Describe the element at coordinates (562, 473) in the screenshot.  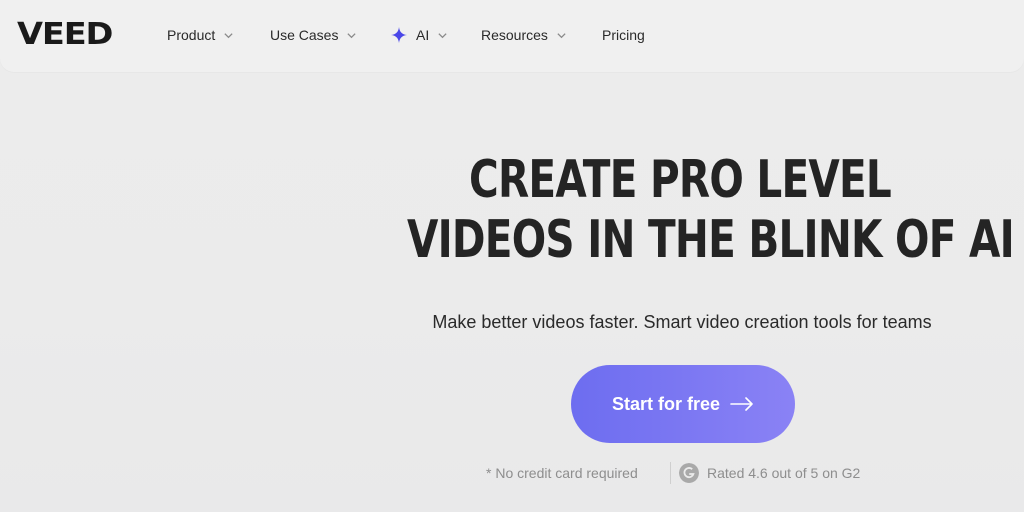
I see `no-credit-card-note: * No credit card required` at that location.